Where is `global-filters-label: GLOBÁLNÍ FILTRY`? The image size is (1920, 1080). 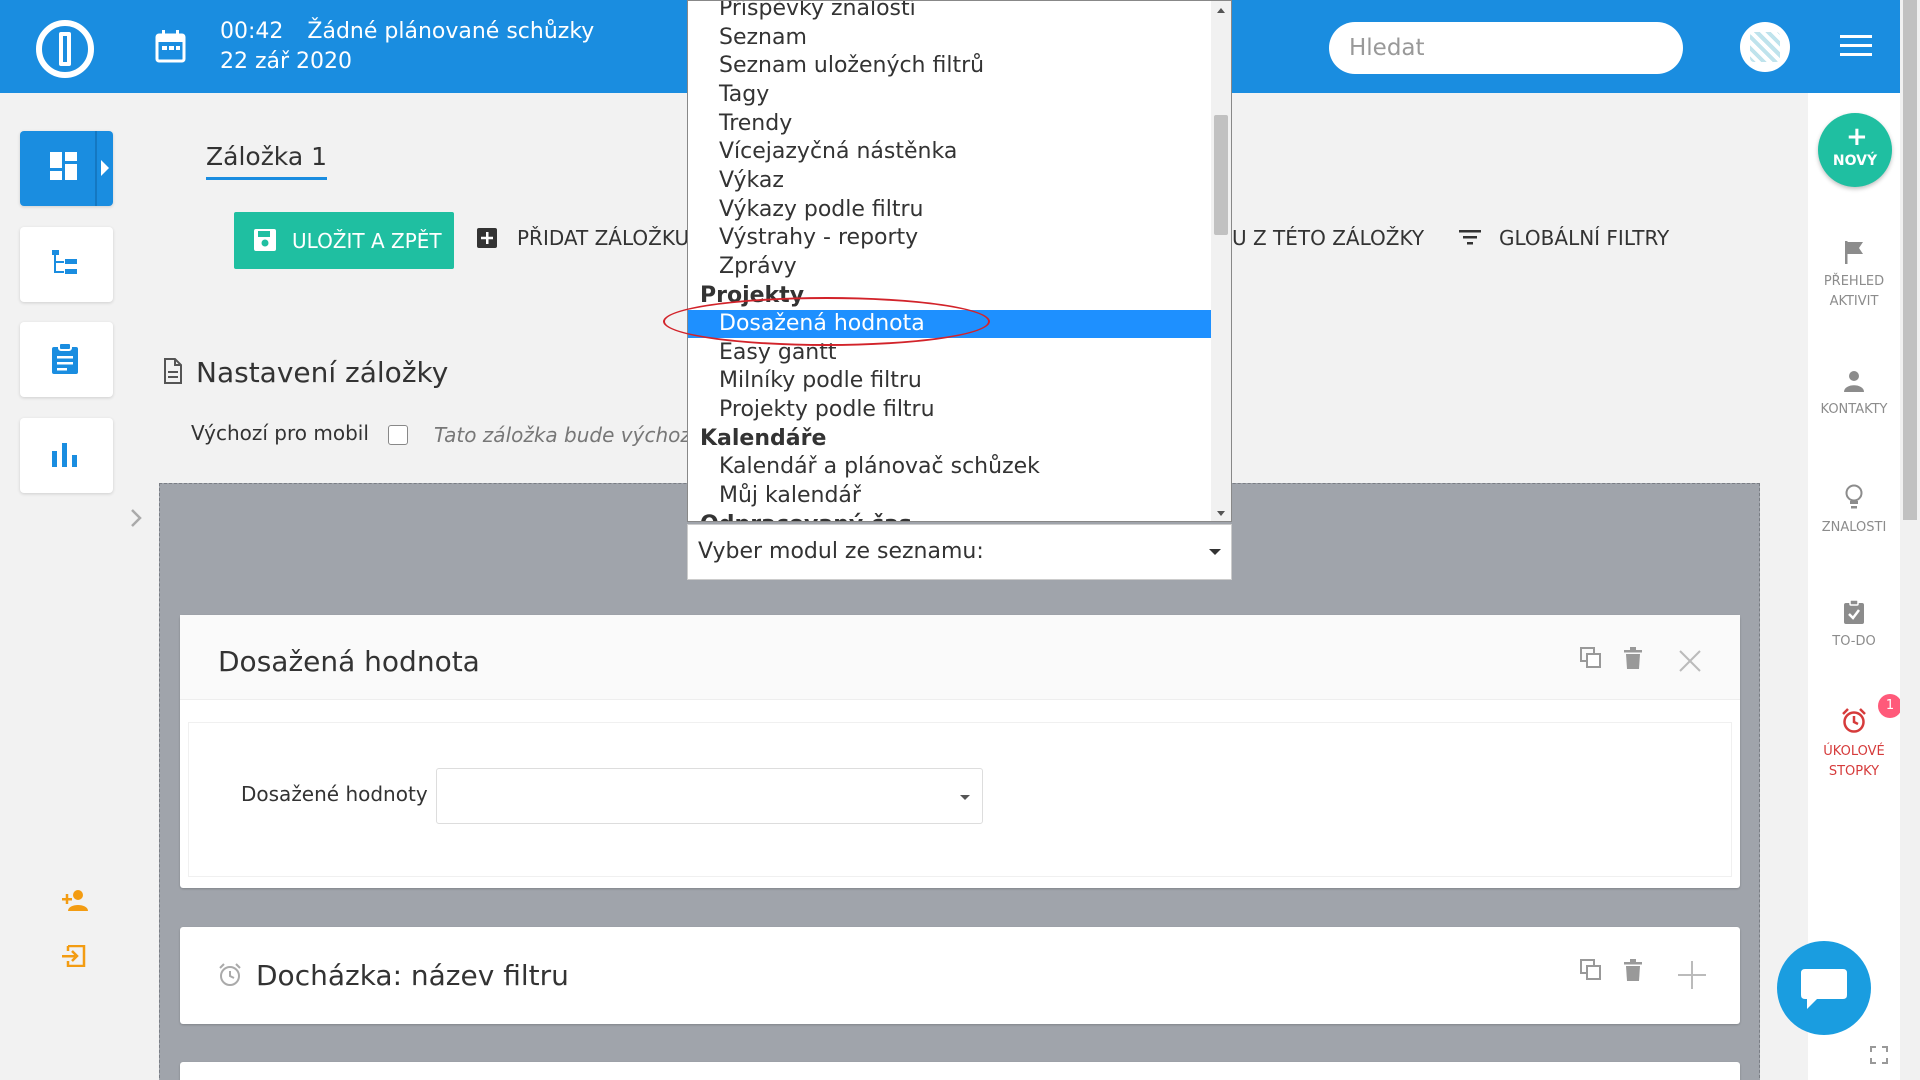
global-filters-label: GLOBÁLNÍ FILTRY is located at coordinates (1584, 238).